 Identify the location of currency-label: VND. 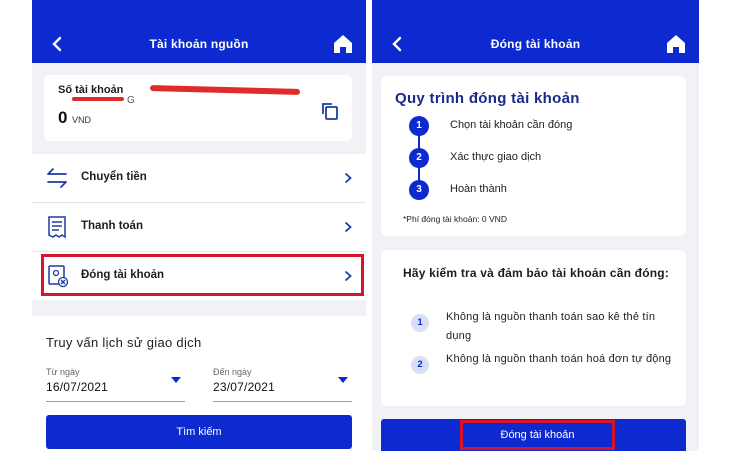
(82, 120).